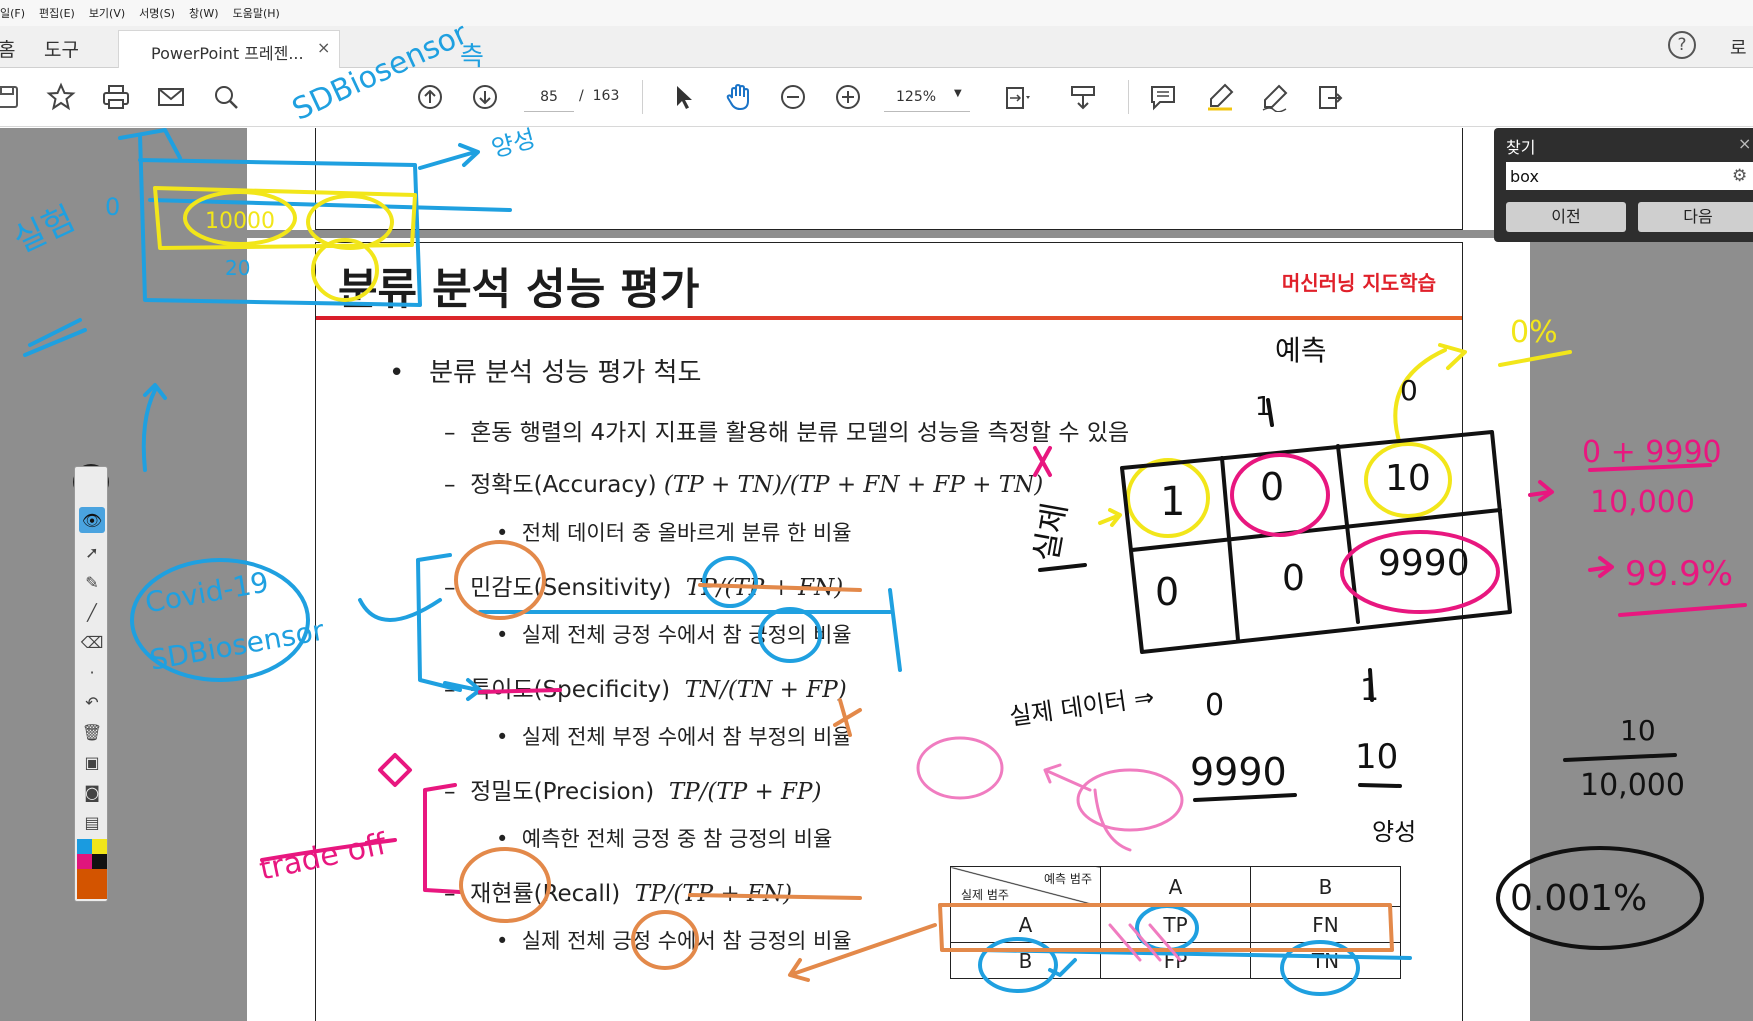 This screenshot has width=1753, height=1021. I want to click on bullet-level2: • 전체 데이터 중 올바르게 분류 한 비율, so click(674, 533).